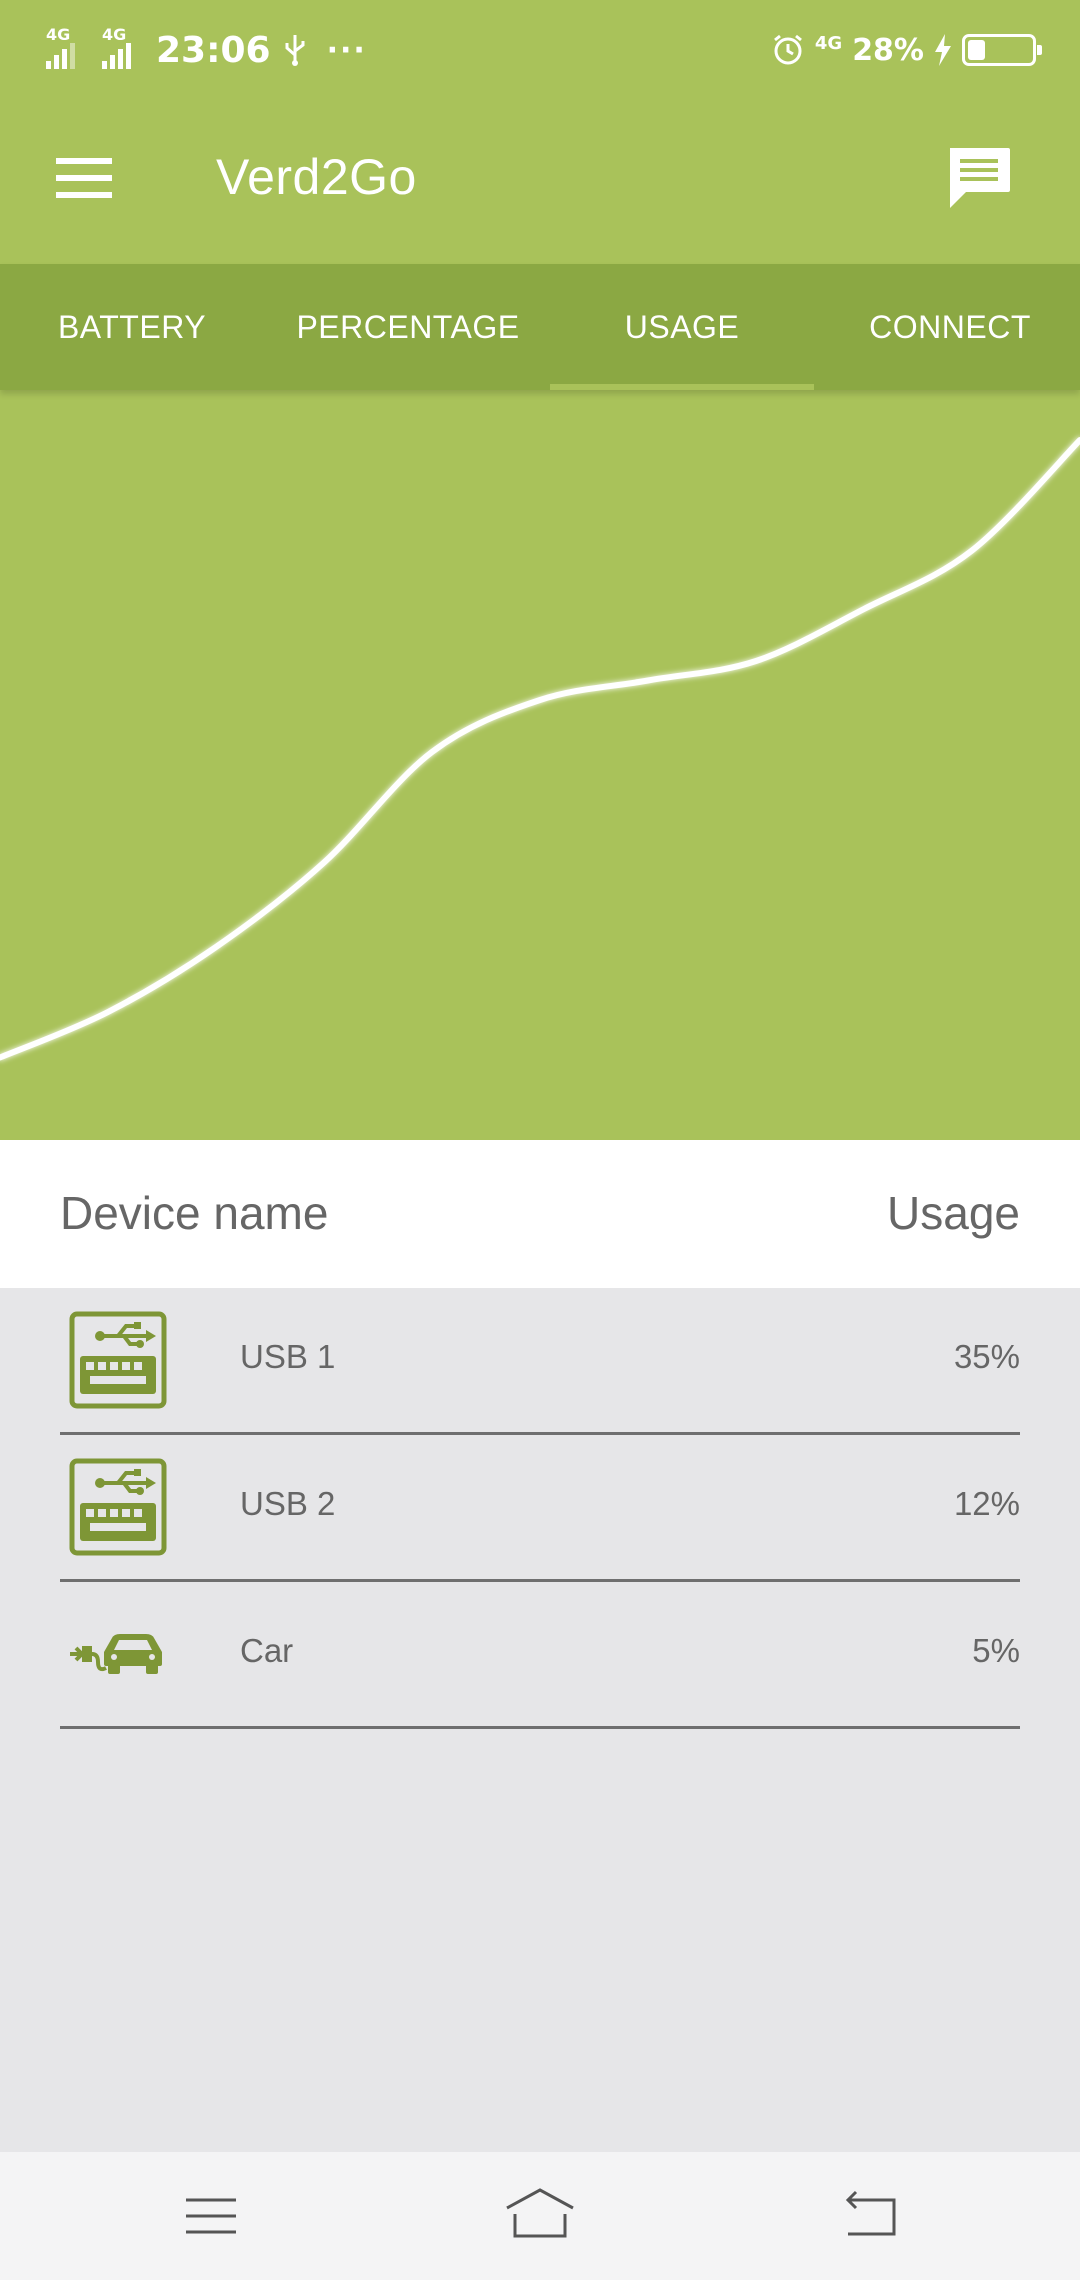 The height and width of the screenshot is (2280, 1080). What do you see at coordinates (996, 1650) in the screenshot?
I see `device-usage-value: 5%` at bounding box center [996, 1650].